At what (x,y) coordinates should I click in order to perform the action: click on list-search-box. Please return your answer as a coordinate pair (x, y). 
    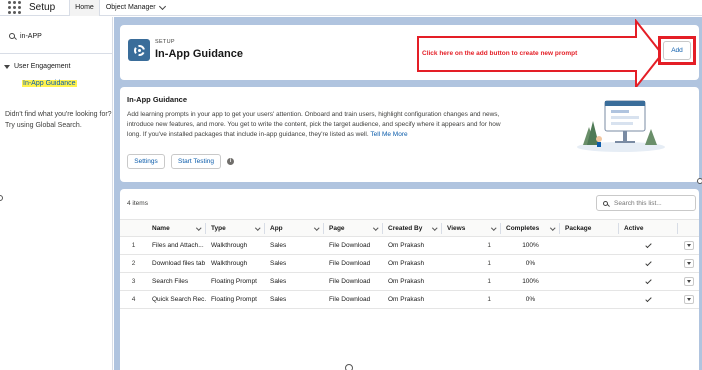
    Looking at the image, I should click on (646, 203).